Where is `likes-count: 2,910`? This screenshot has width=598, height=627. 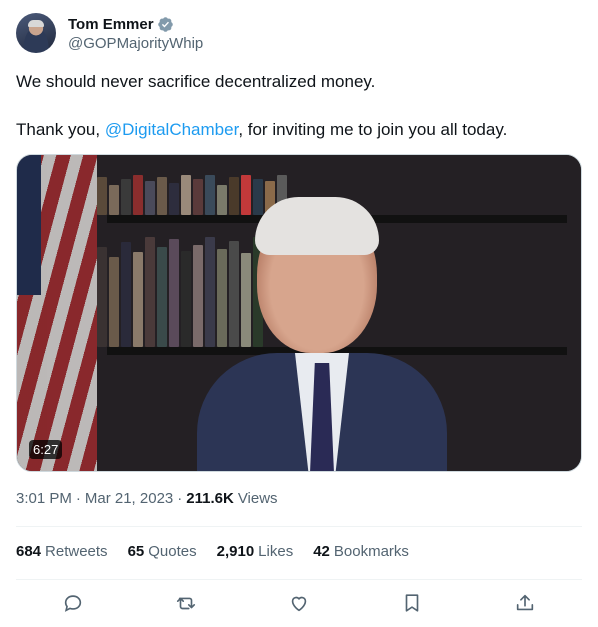
likes-count: 2,910 is located at coordinates (235, 551).